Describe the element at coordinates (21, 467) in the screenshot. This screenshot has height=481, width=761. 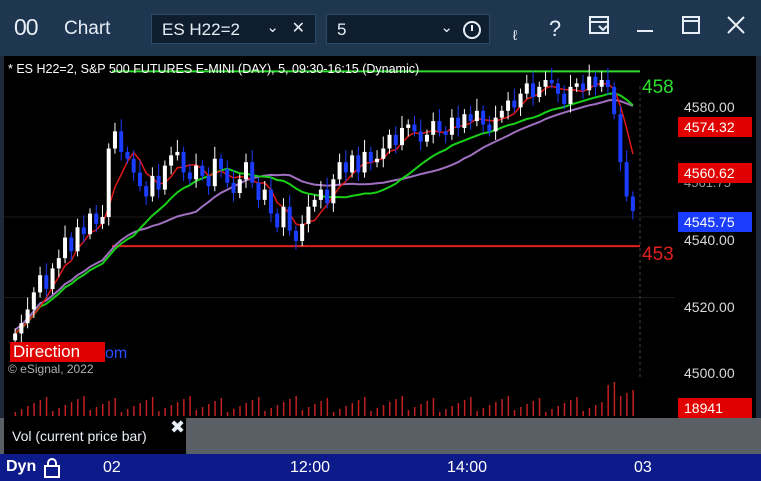
I see `dyn-mode-label: Dyn` at that location.